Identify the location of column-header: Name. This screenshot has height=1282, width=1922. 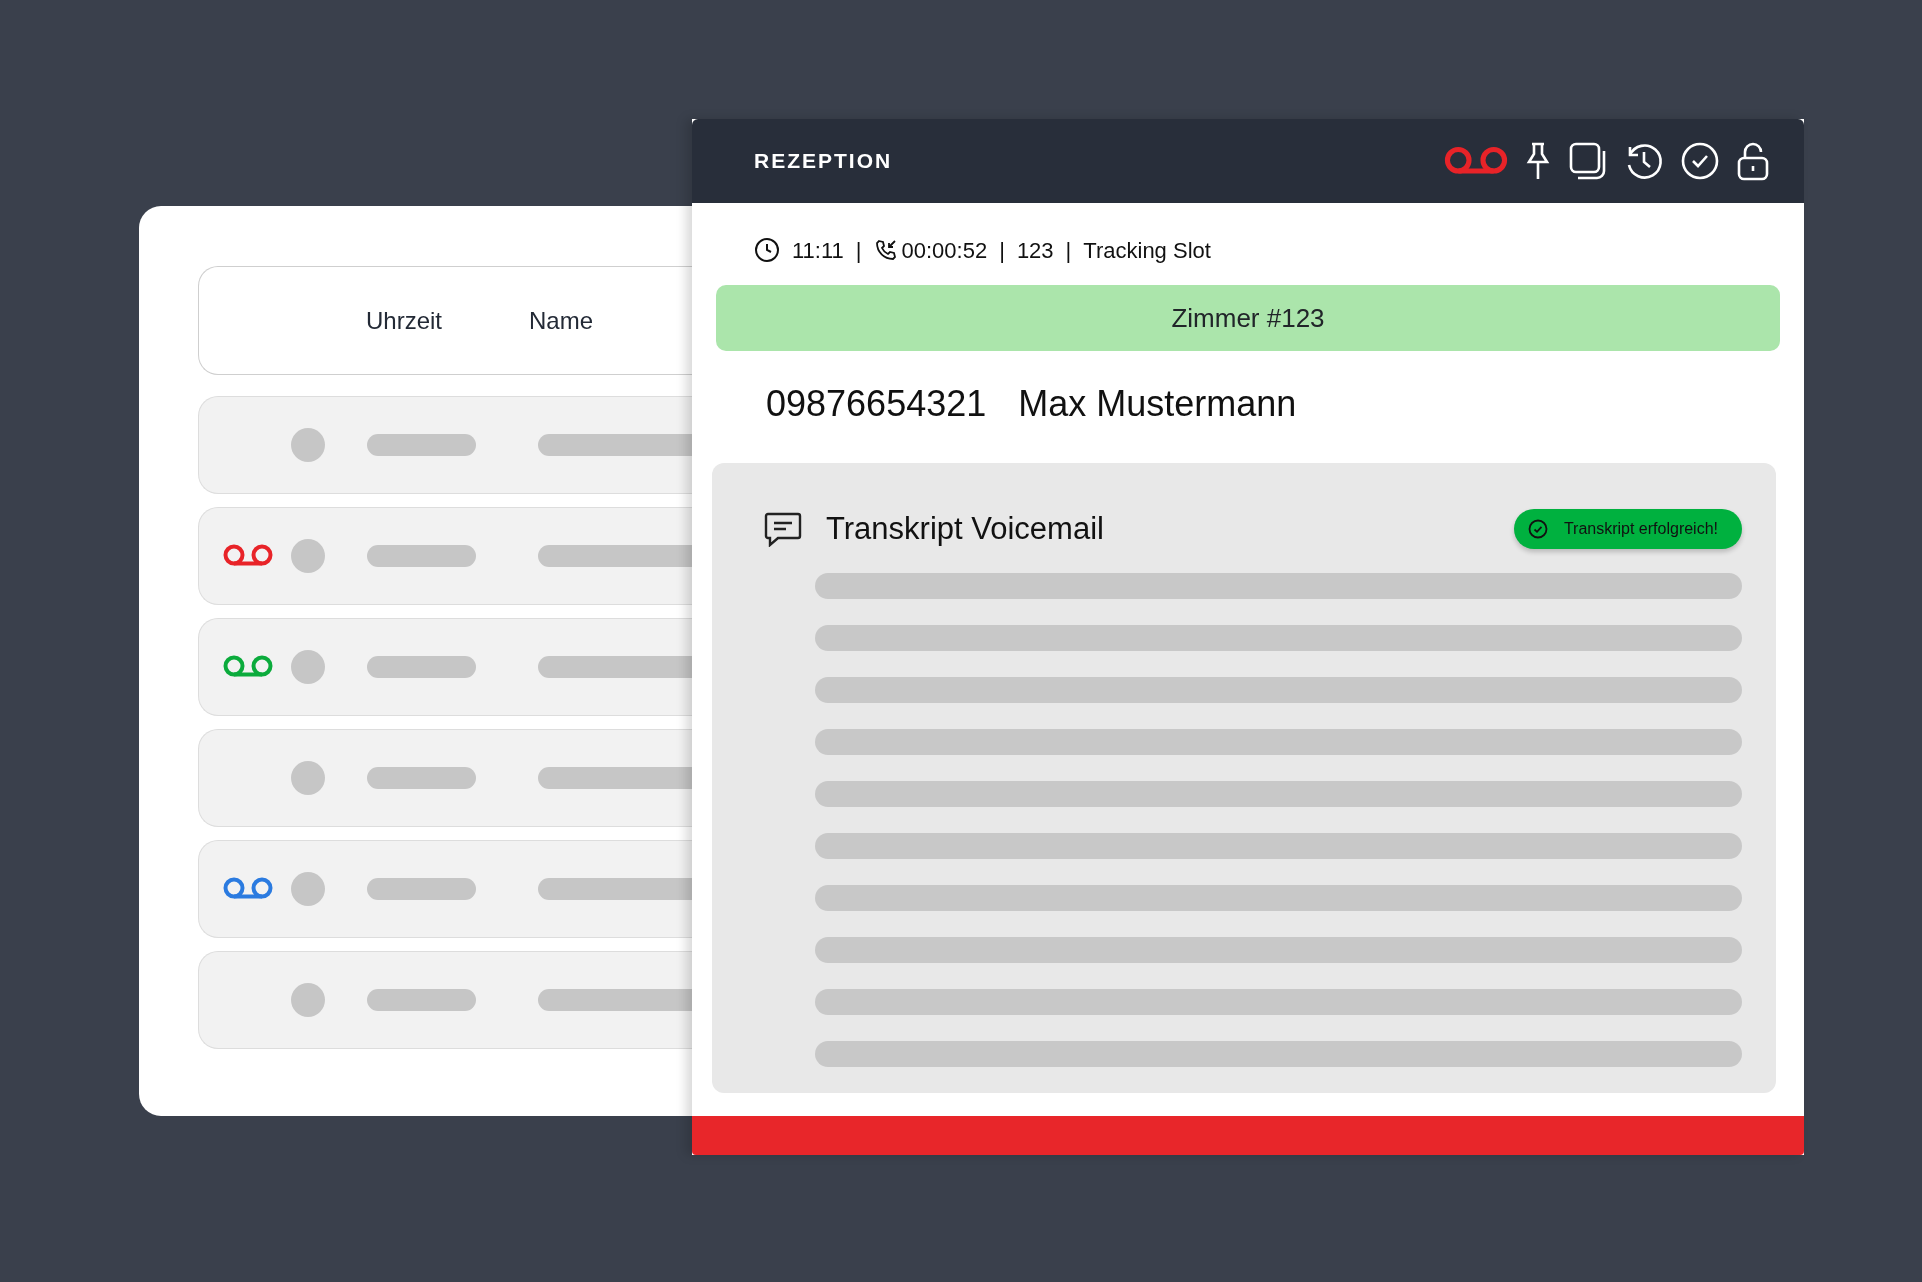
(561, 320).